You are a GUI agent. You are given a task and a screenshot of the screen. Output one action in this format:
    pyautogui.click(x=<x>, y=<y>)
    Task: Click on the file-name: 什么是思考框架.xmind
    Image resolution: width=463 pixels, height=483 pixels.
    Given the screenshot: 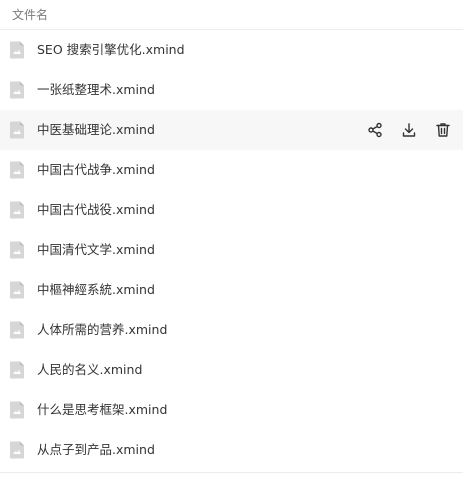 What is the action you would take?
    pyautogui.click(x=102, y=410)
    